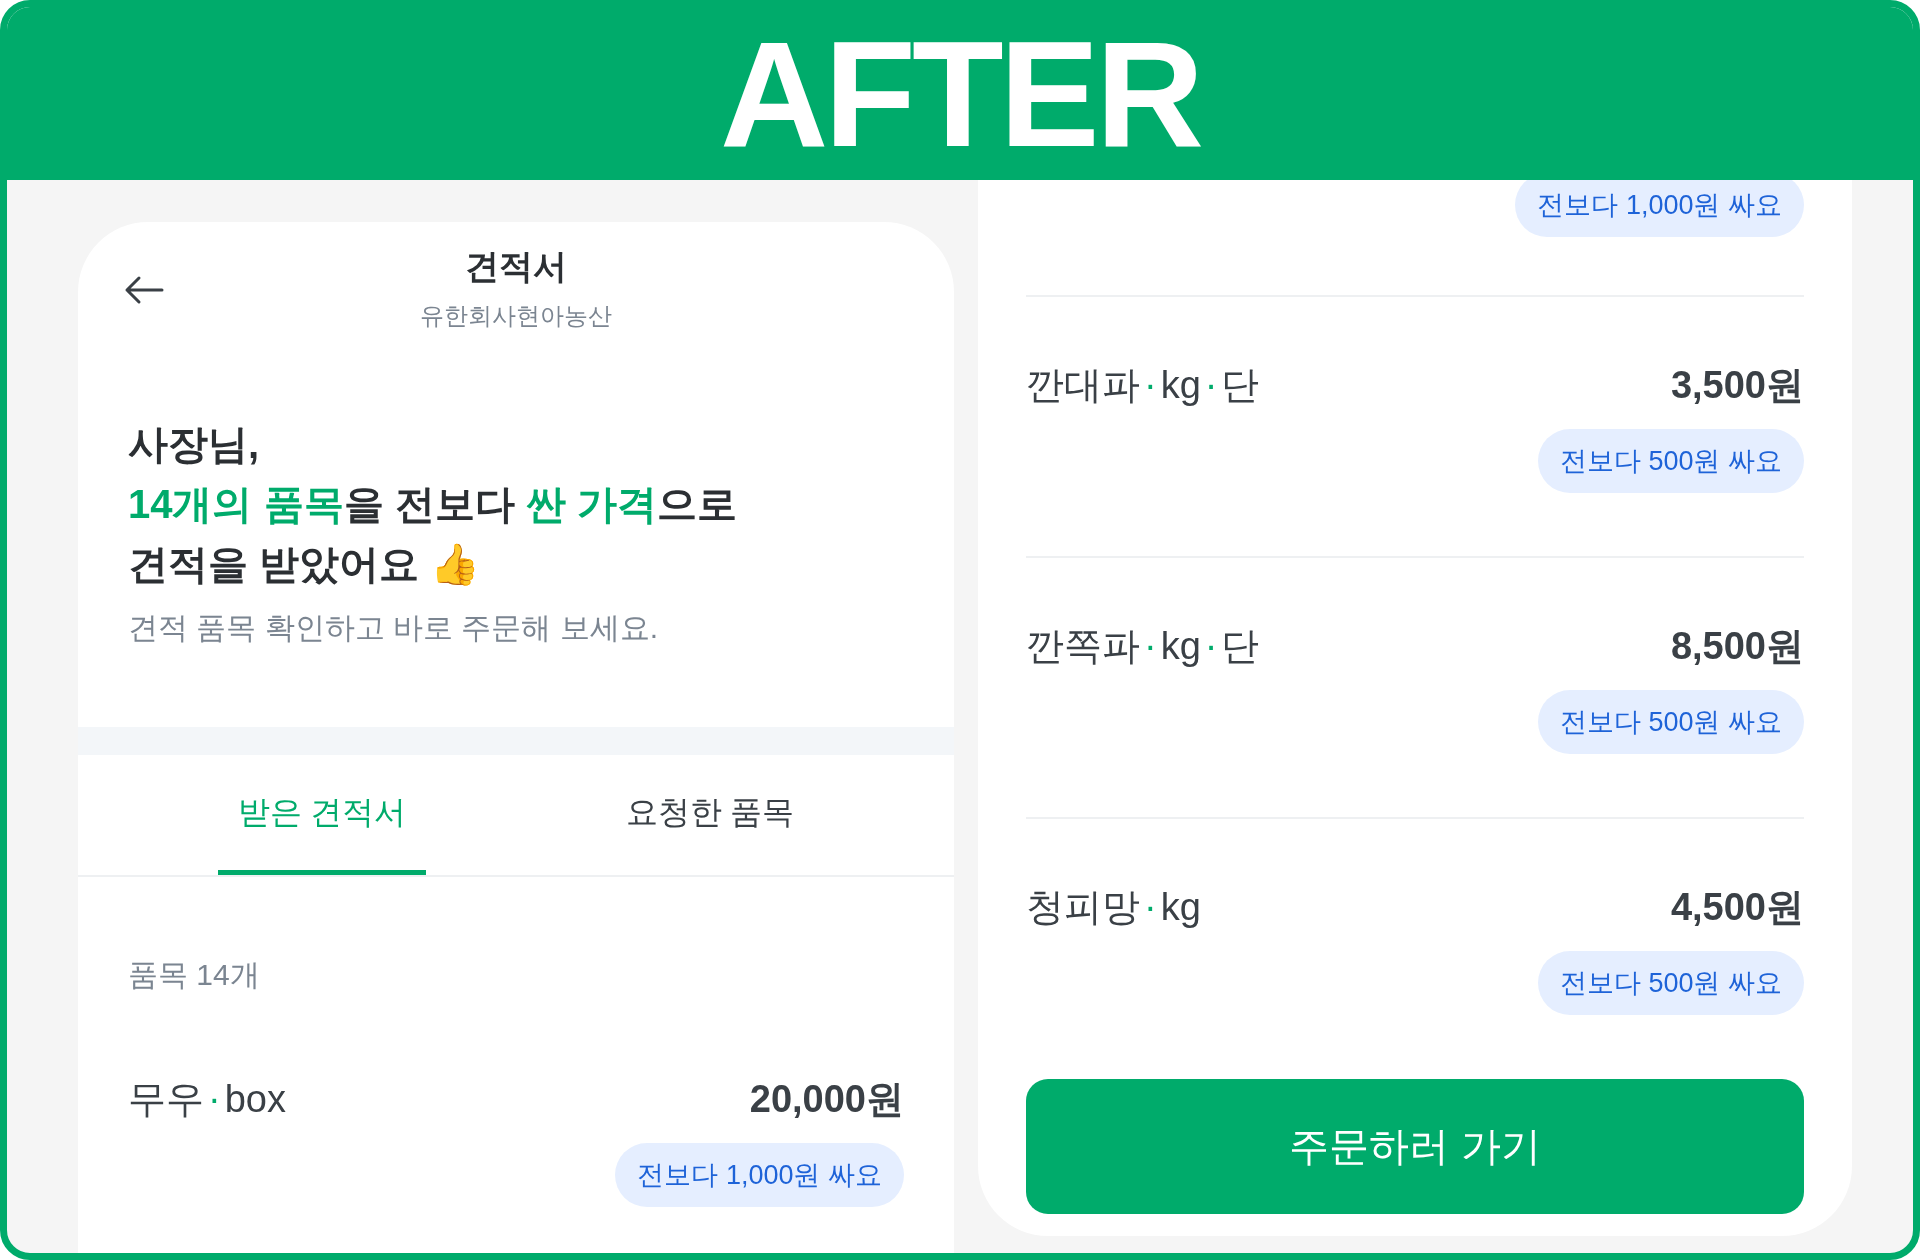 This screenshot has width=1920, height=1260. What do you see at coordinates (432, 504) in the screenshot?
I see `headline: 사장님, 14개의 품목을 전보다 싼 가격으로 견적을 받았어요 👍` at bounding box center [432, 504].